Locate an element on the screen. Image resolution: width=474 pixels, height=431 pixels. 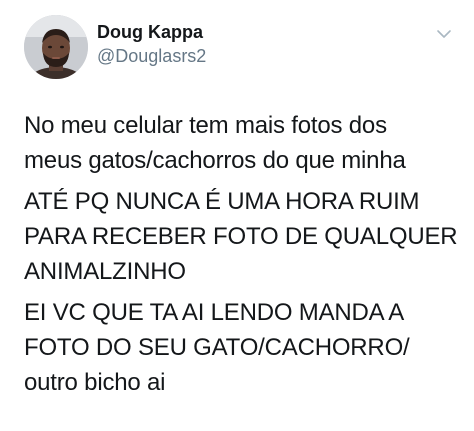
avatar-photo is located at coordinates (56, 47).